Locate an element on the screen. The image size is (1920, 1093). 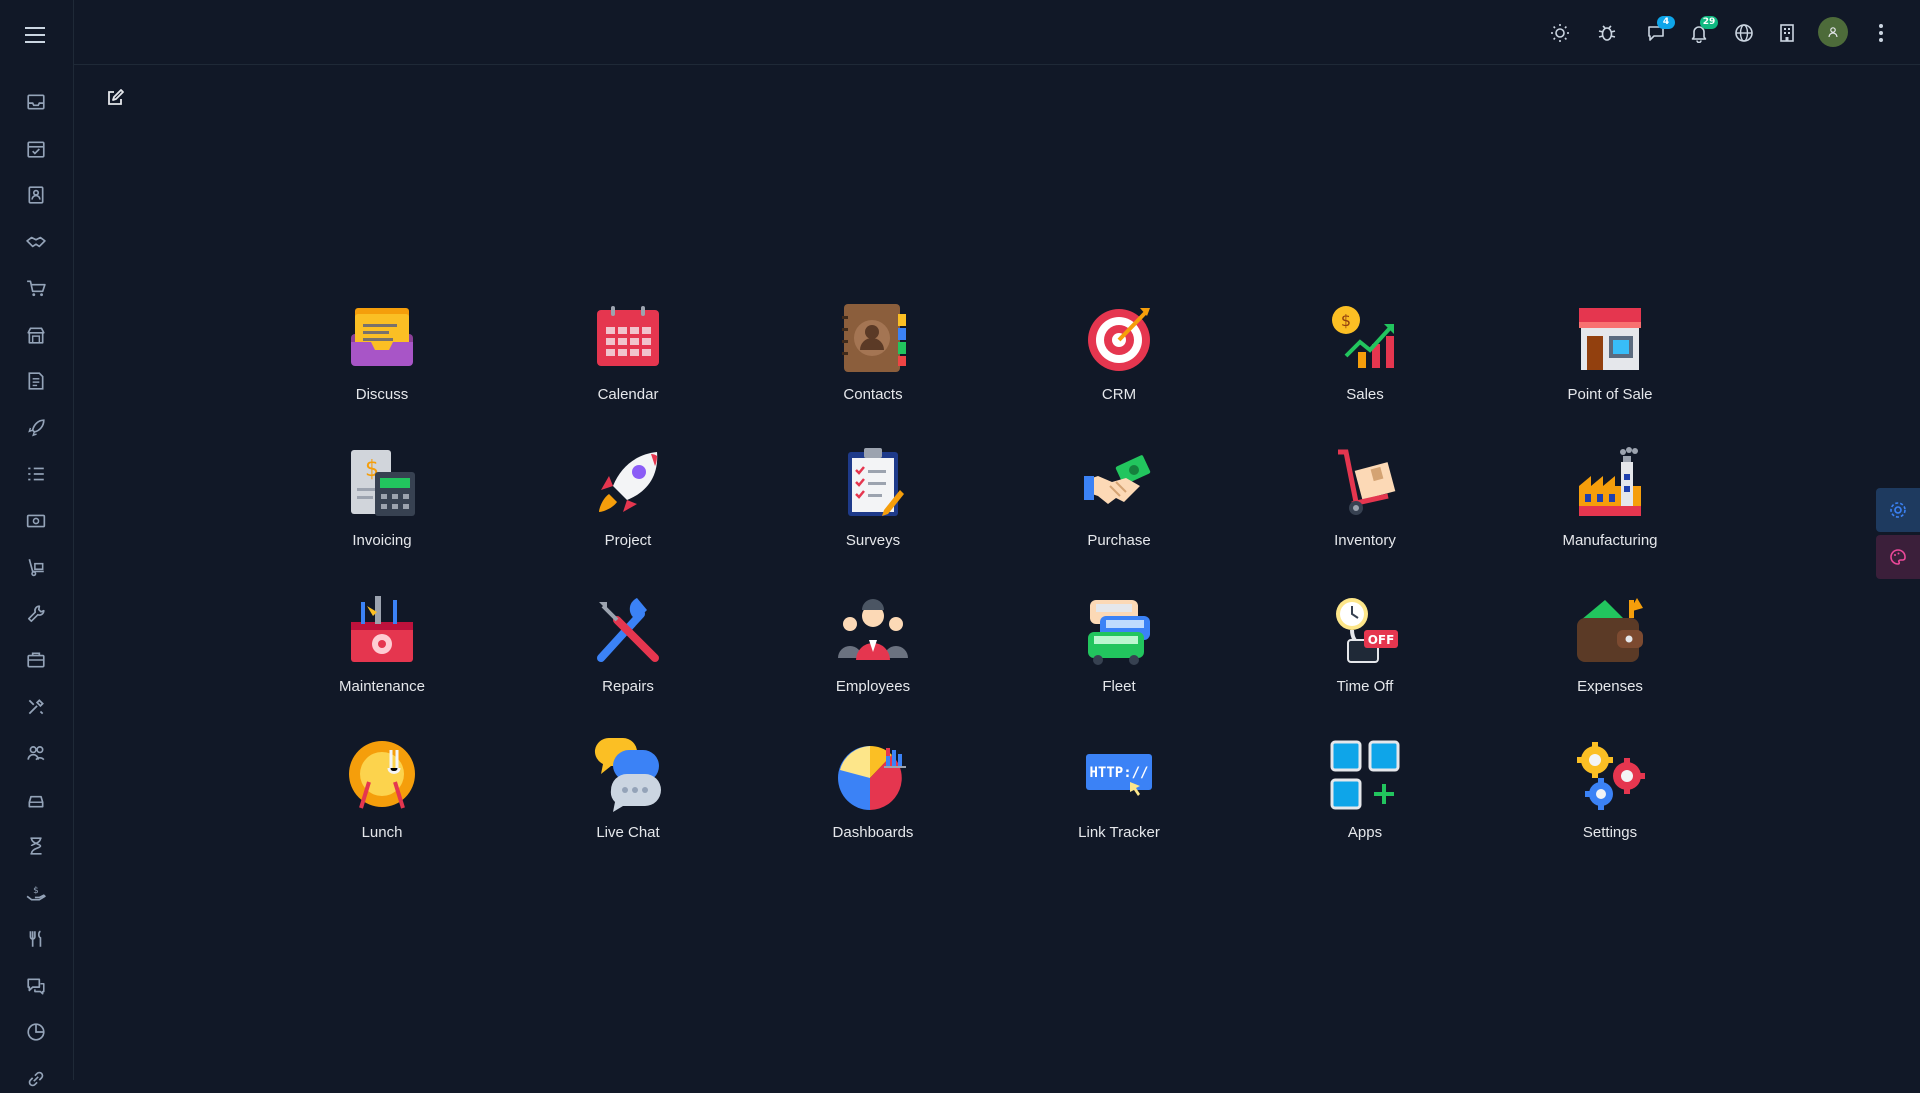
clock-off-icon: OFF is located at coordinates (1365, 629).